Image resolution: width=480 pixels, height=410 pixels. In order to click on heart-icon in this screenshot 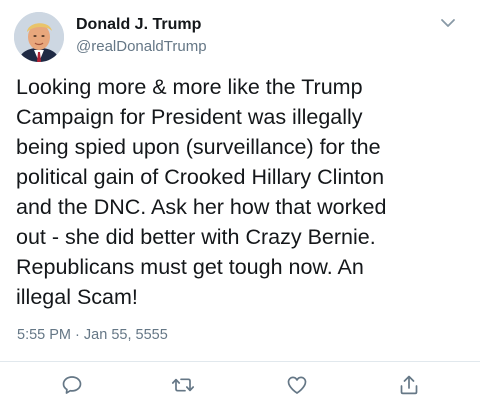, I will do `click(297, 385)`.